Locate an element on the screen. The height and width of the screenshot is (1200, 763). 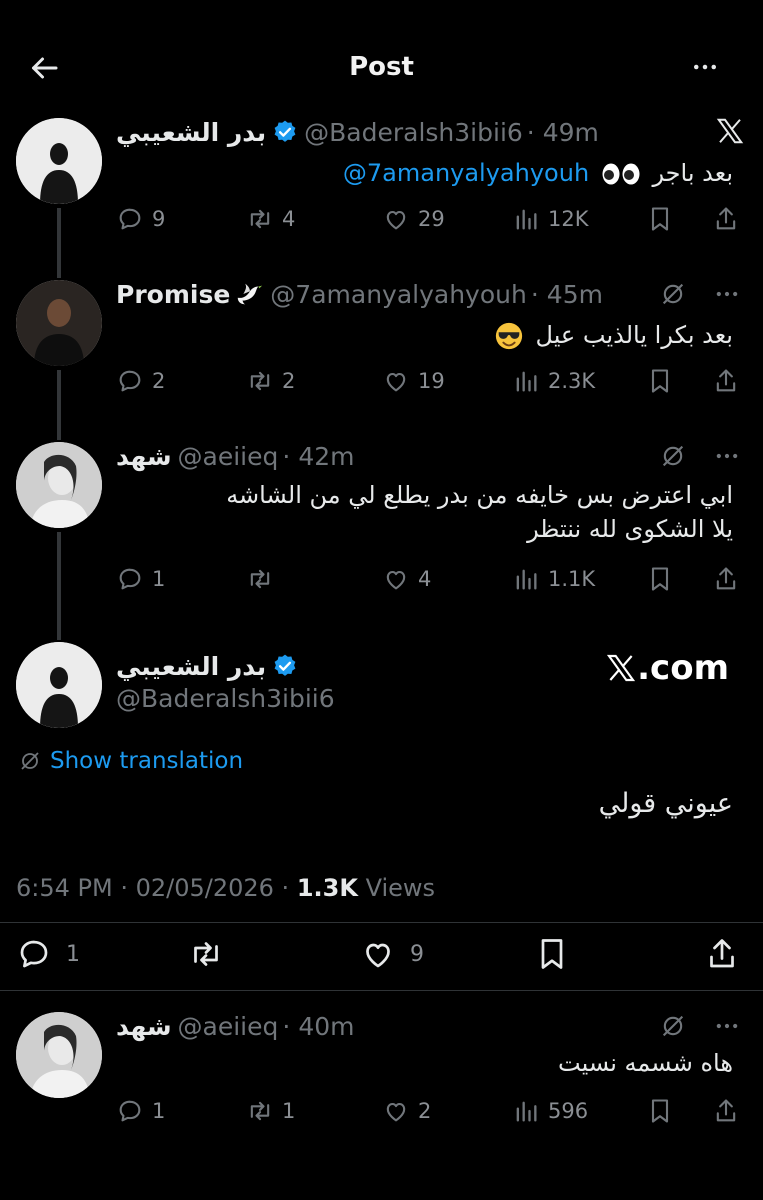
page-title: Post is located at coordinates (381, 67).